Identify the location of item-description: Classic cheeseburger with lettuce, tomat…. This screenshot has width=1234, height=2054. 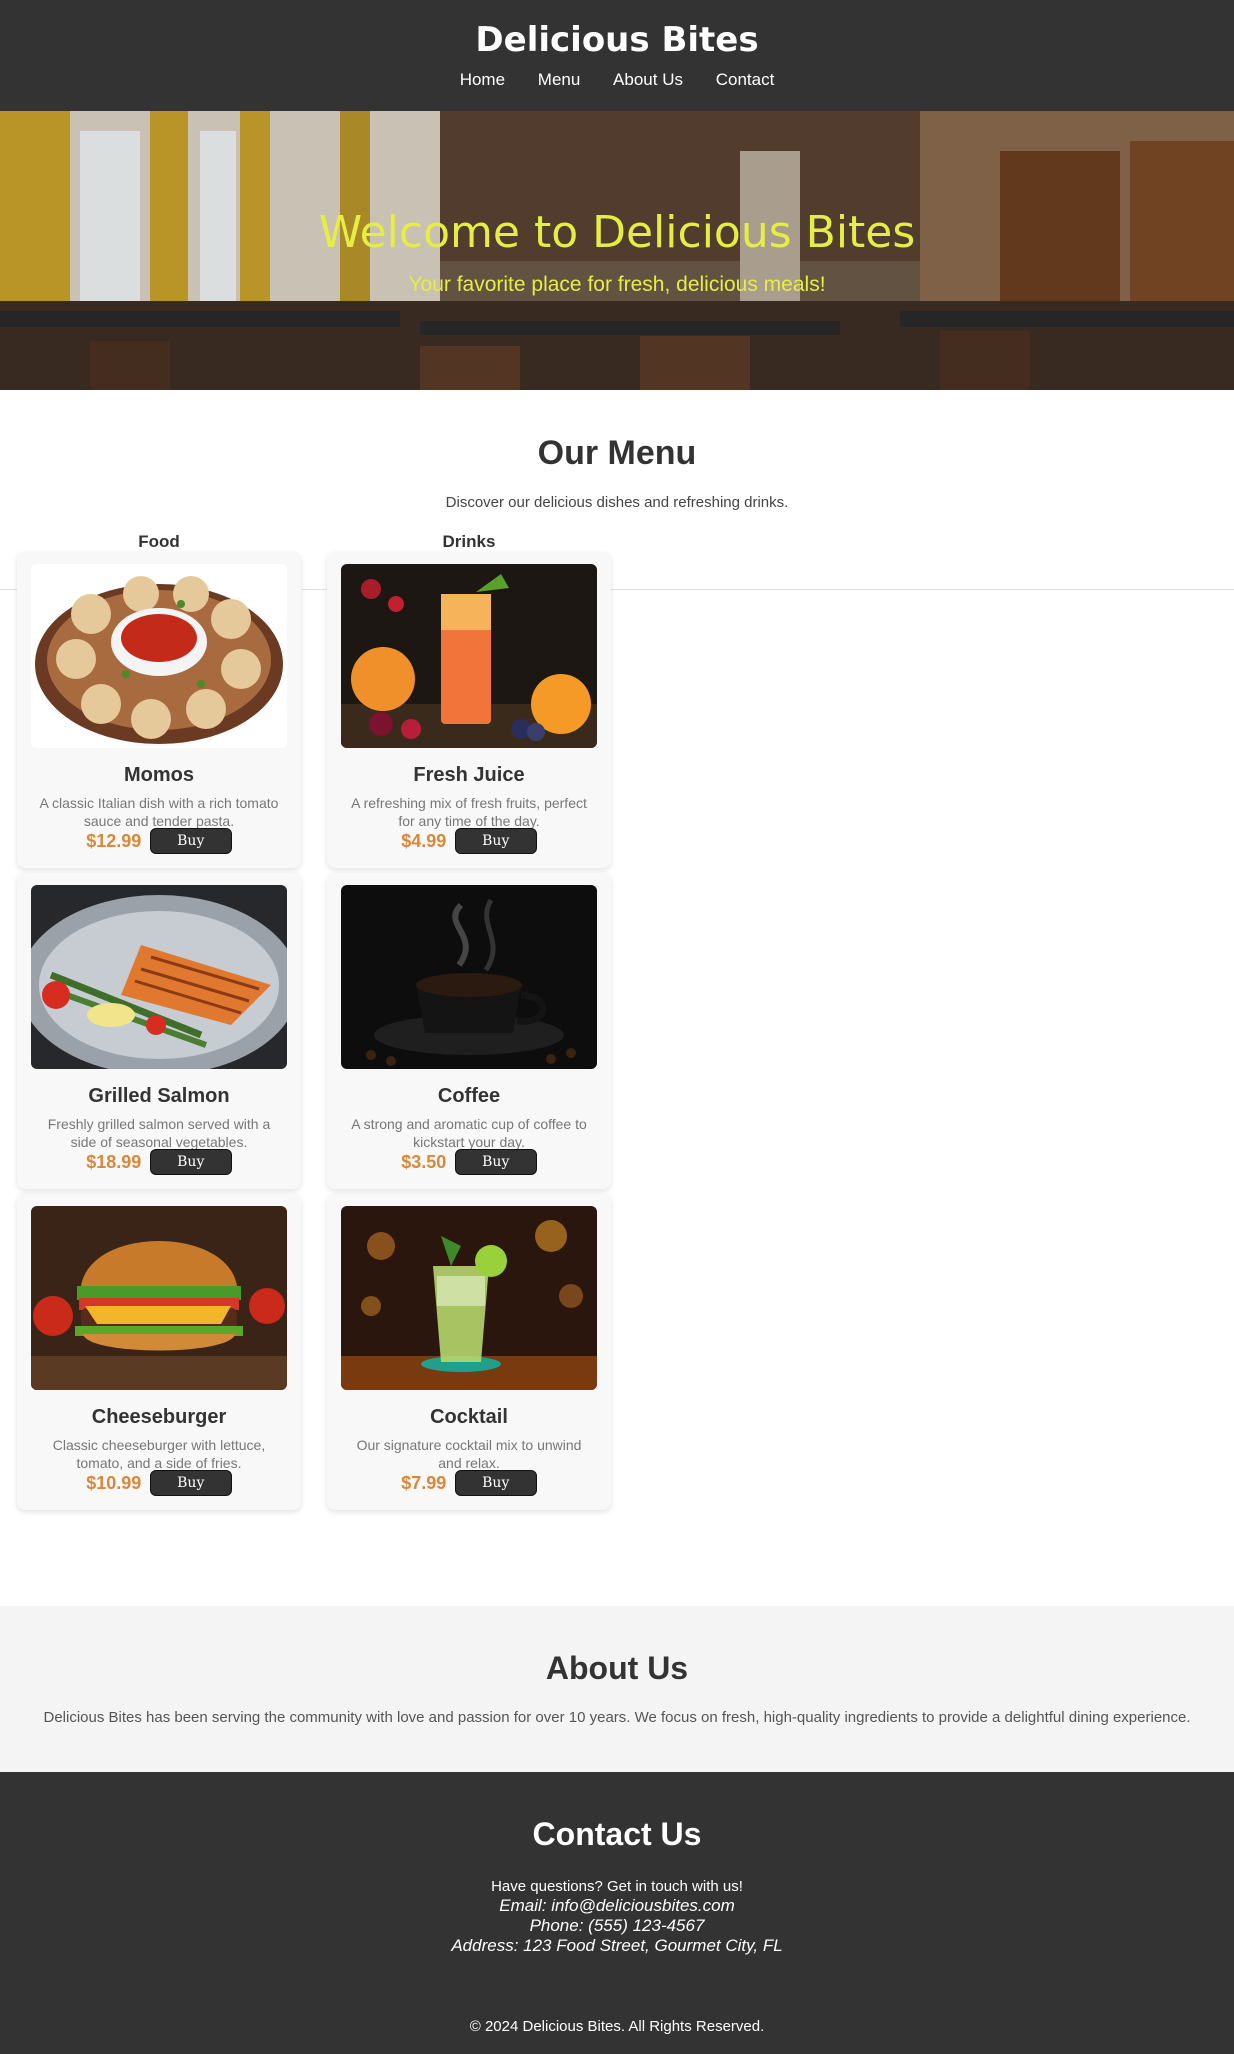
(159, 1454).